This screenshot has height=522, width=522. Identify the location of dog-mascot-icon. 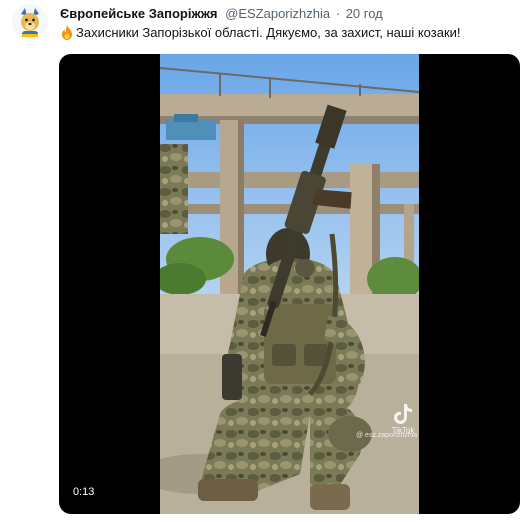
(30, 22).